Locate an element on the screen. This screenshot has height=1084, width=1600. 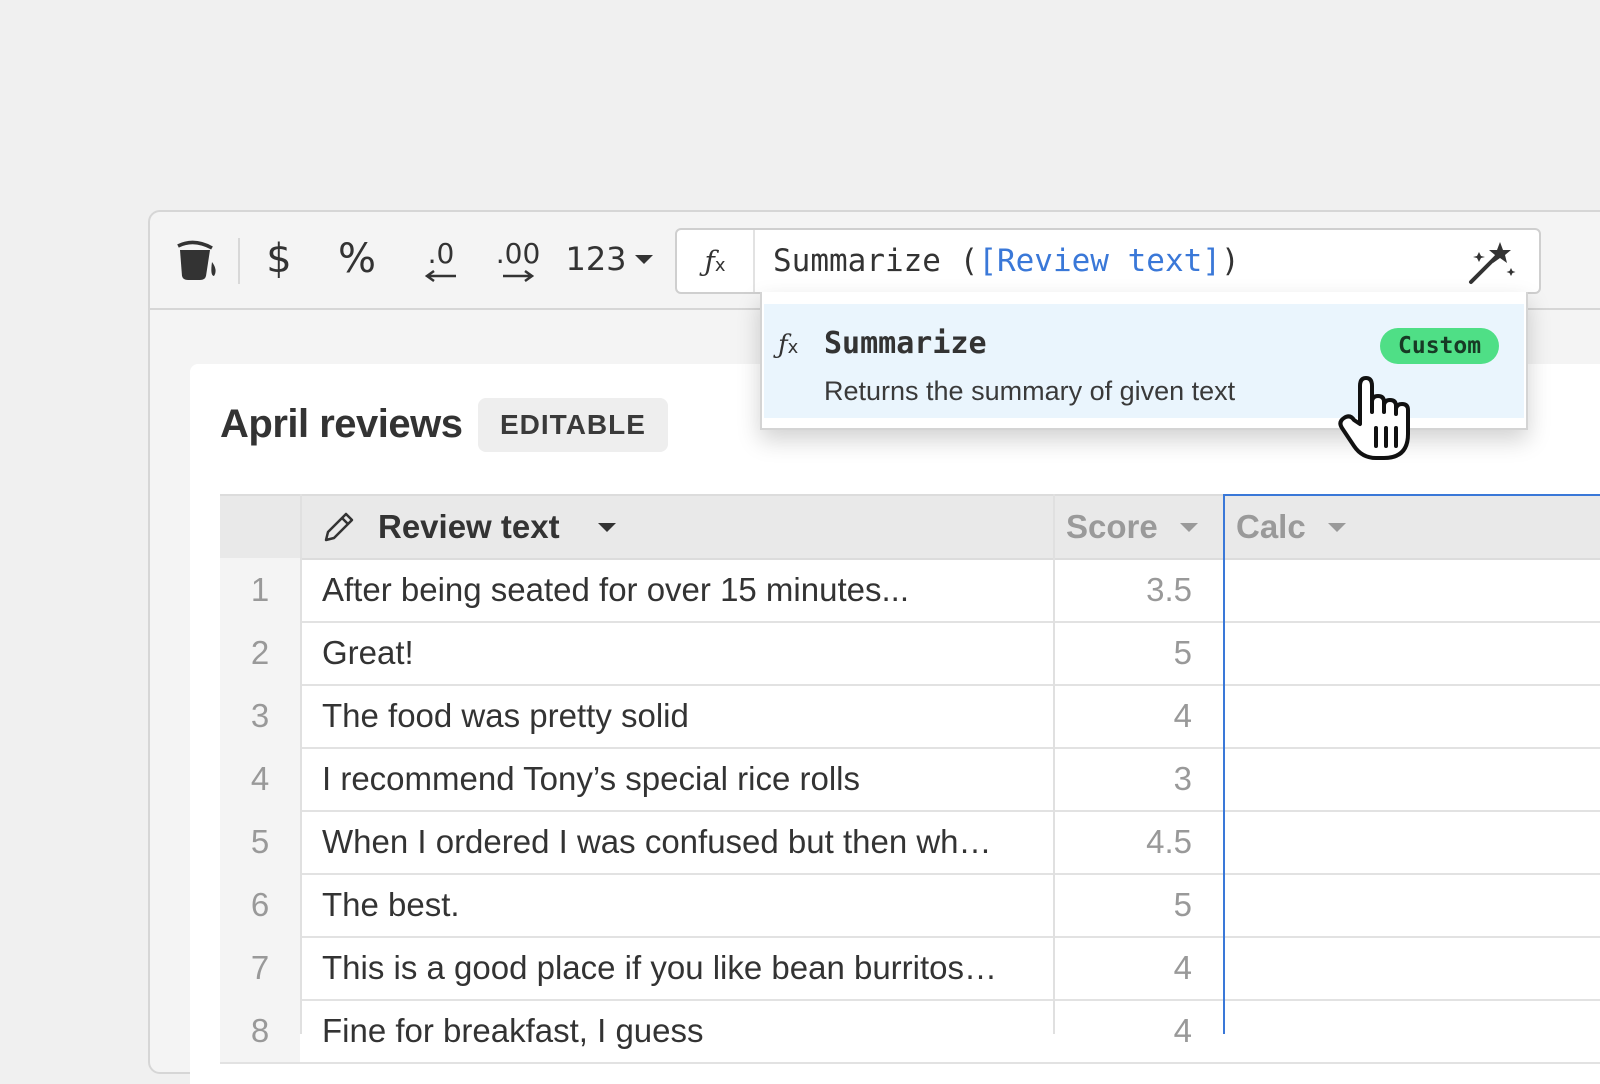
dollar-icon: $ is located at coordinates (279, 259).